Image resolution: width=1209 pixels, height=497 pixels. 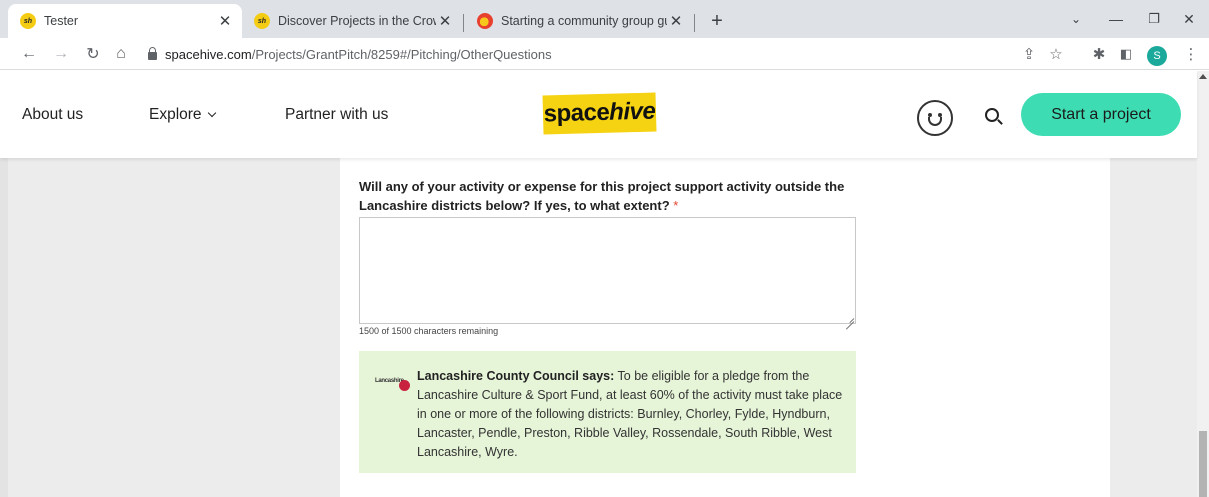 I want to click on close-window-icon: ✕, so click(x=1189, y=19).